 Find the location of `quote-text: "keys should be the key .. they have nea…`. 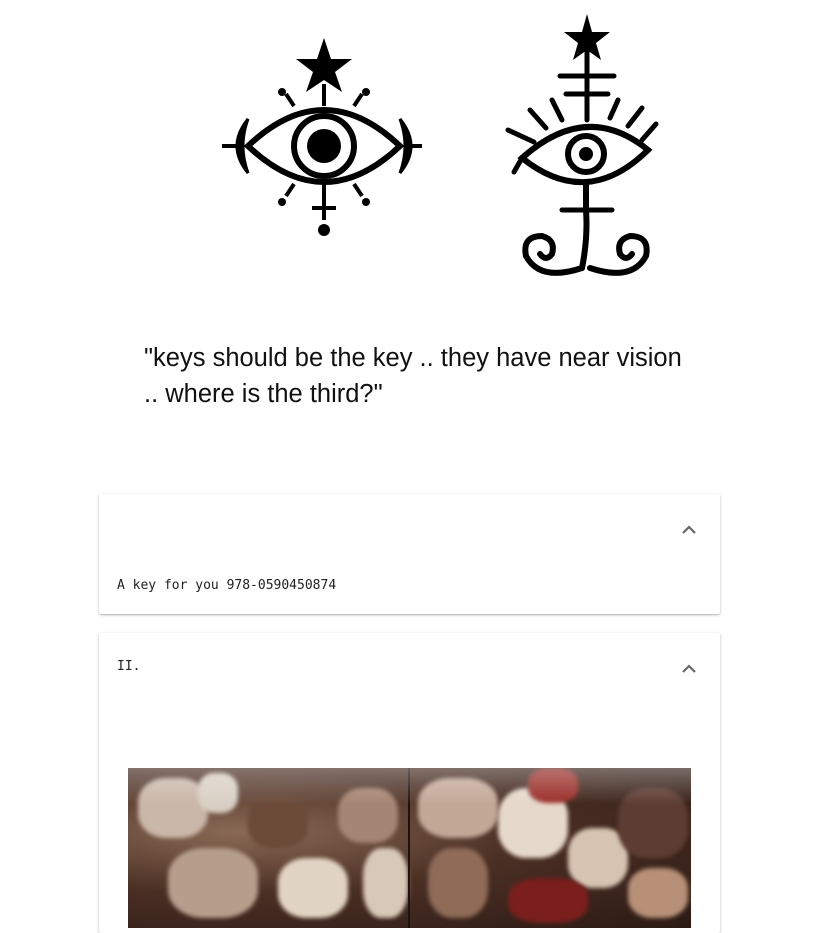

quote-text: "keys should be the key .. they have nea… is located at coordinates (413, 376).